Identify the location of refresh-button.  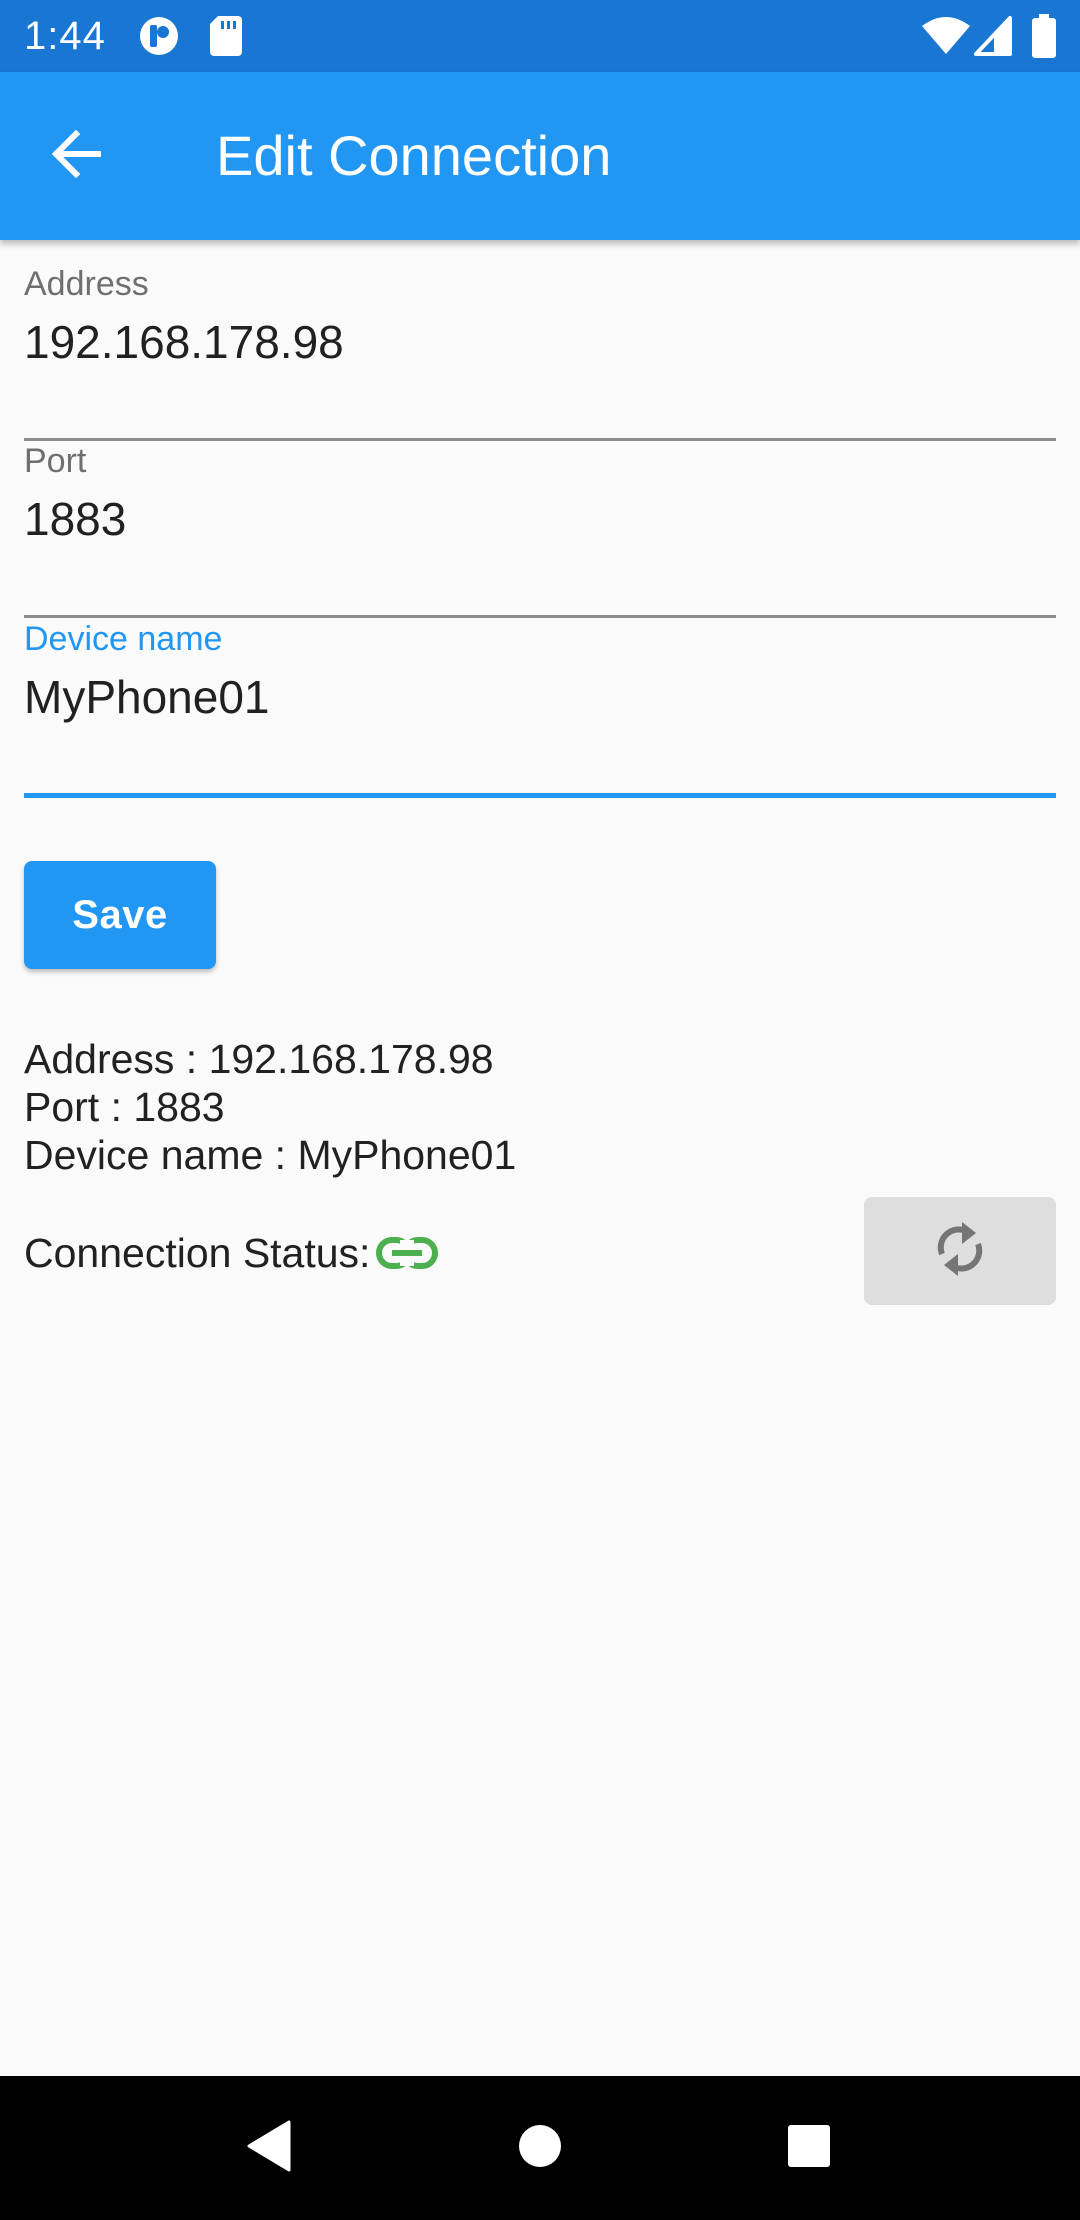
(960, 1251).